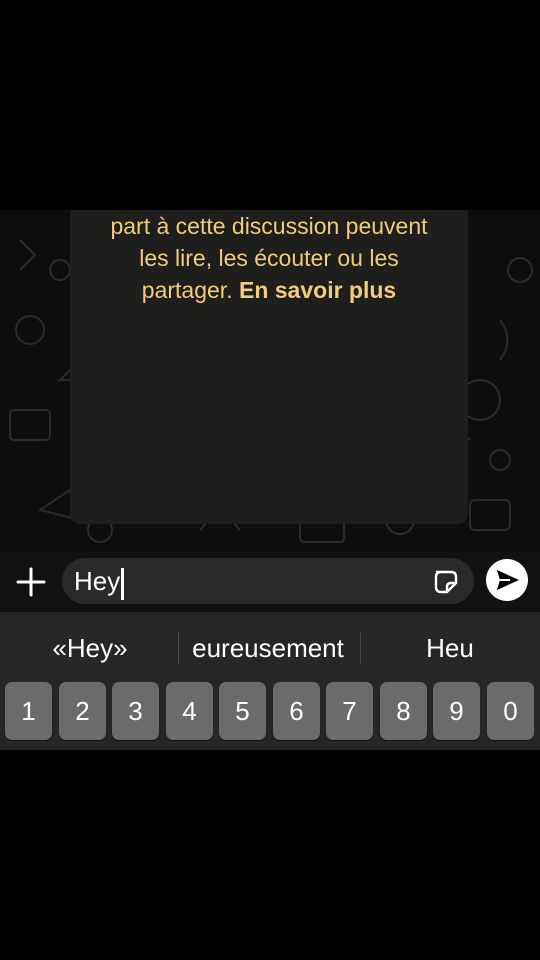 The height and width of the screenshot is (960, 540). What do you see at coordinates (82, 711) in the screenshot?
I see `key-2: 2` at bounding box center [82, 711].